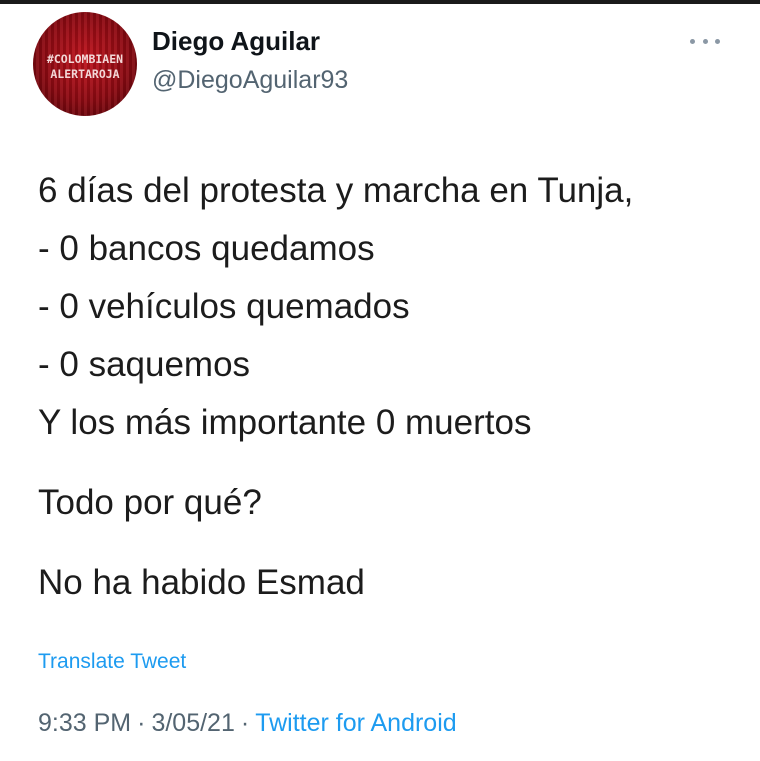  What do you see at coordinates (285, 422) in the screenshot?
I see `tweet-line: Y los más importante 0 muertos` at bounding box center [285, 422].